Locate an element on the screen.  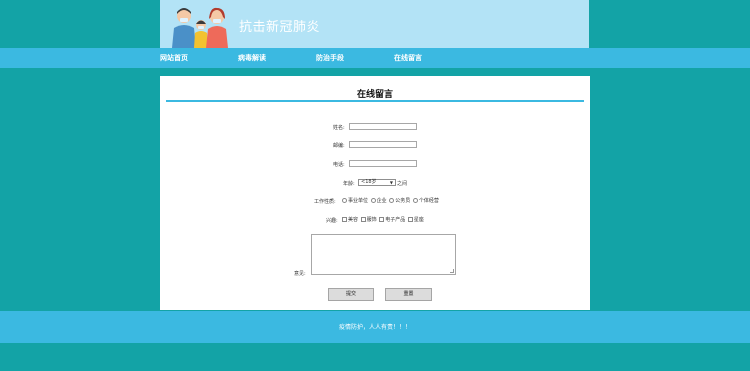
phone-input is located at coordinates (383, 163).